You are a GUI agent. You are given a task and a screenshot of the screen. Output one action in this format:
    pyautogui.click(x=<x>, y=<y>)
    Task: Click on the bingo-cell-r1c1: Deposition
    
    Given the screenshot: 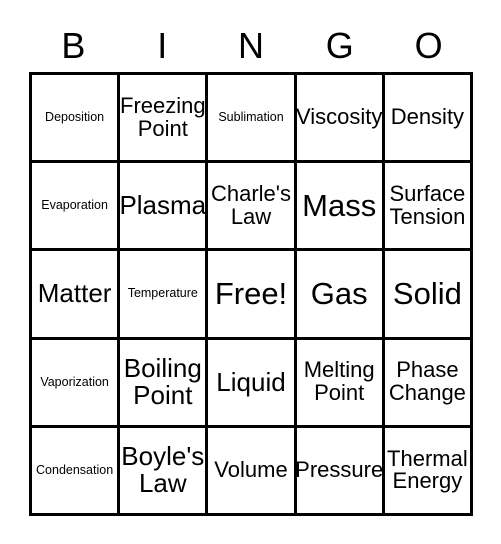 What is the action you would take?
    pyautogui.click(x=76, y=119)
    